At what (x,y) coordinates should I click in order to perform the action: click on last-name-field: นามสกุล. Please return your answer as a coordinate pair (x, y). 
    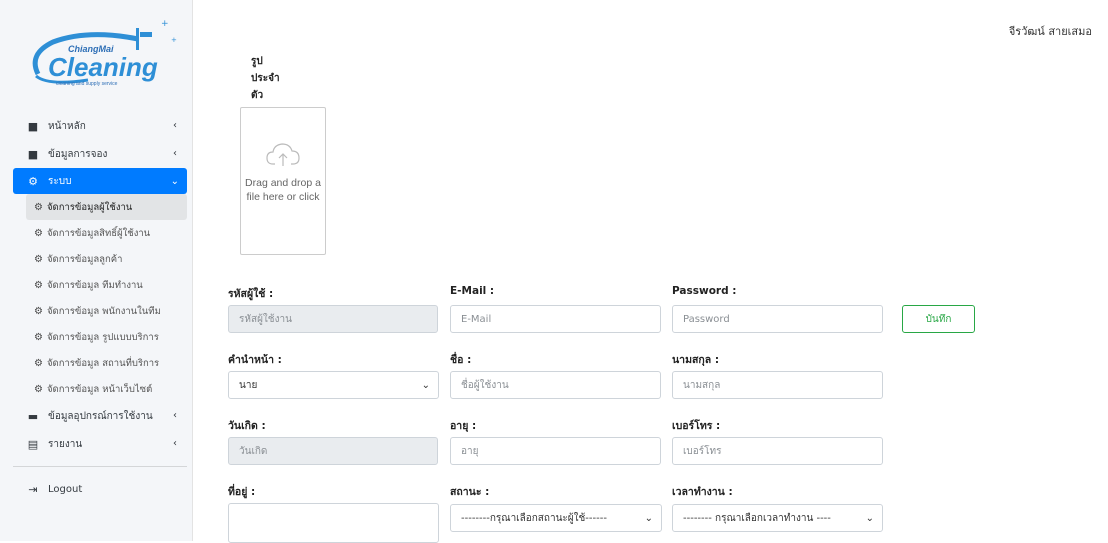
    Looking at the image, I should click on (777, 385).